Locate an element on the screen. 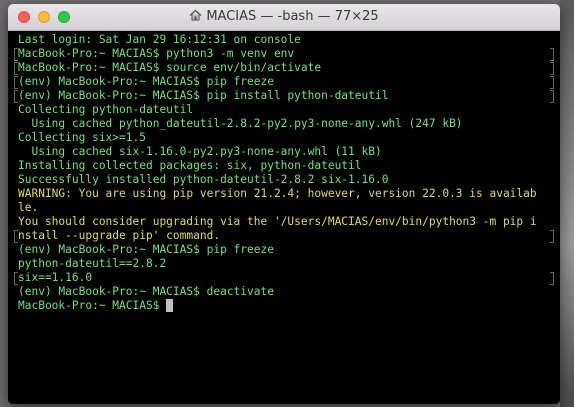  terminal-line: six==1.16.0 is located at coordinates (287, 278).